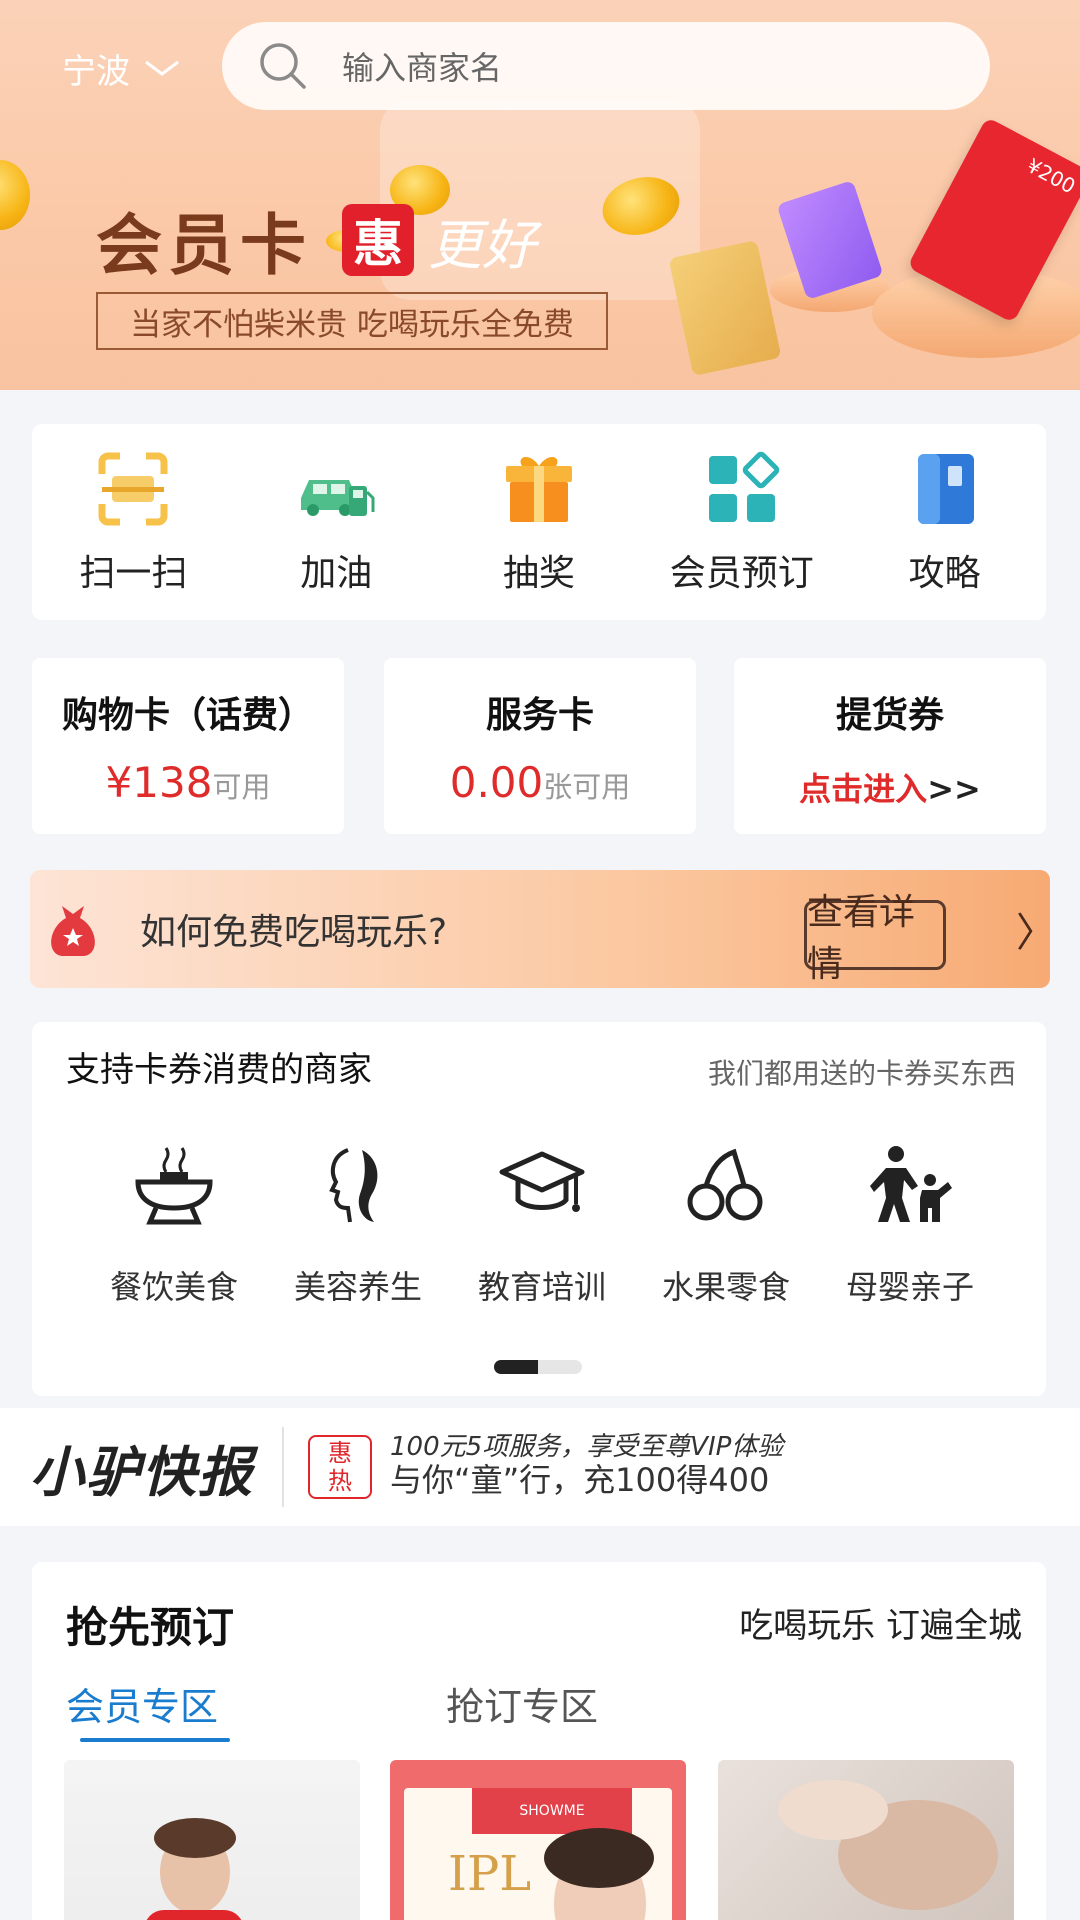 The width and height of the screenshot is (1080, 1920). Describe the element at coordinates (889, 715) in the screenshot. I see `voucher-card-title: 提货券` at that location.